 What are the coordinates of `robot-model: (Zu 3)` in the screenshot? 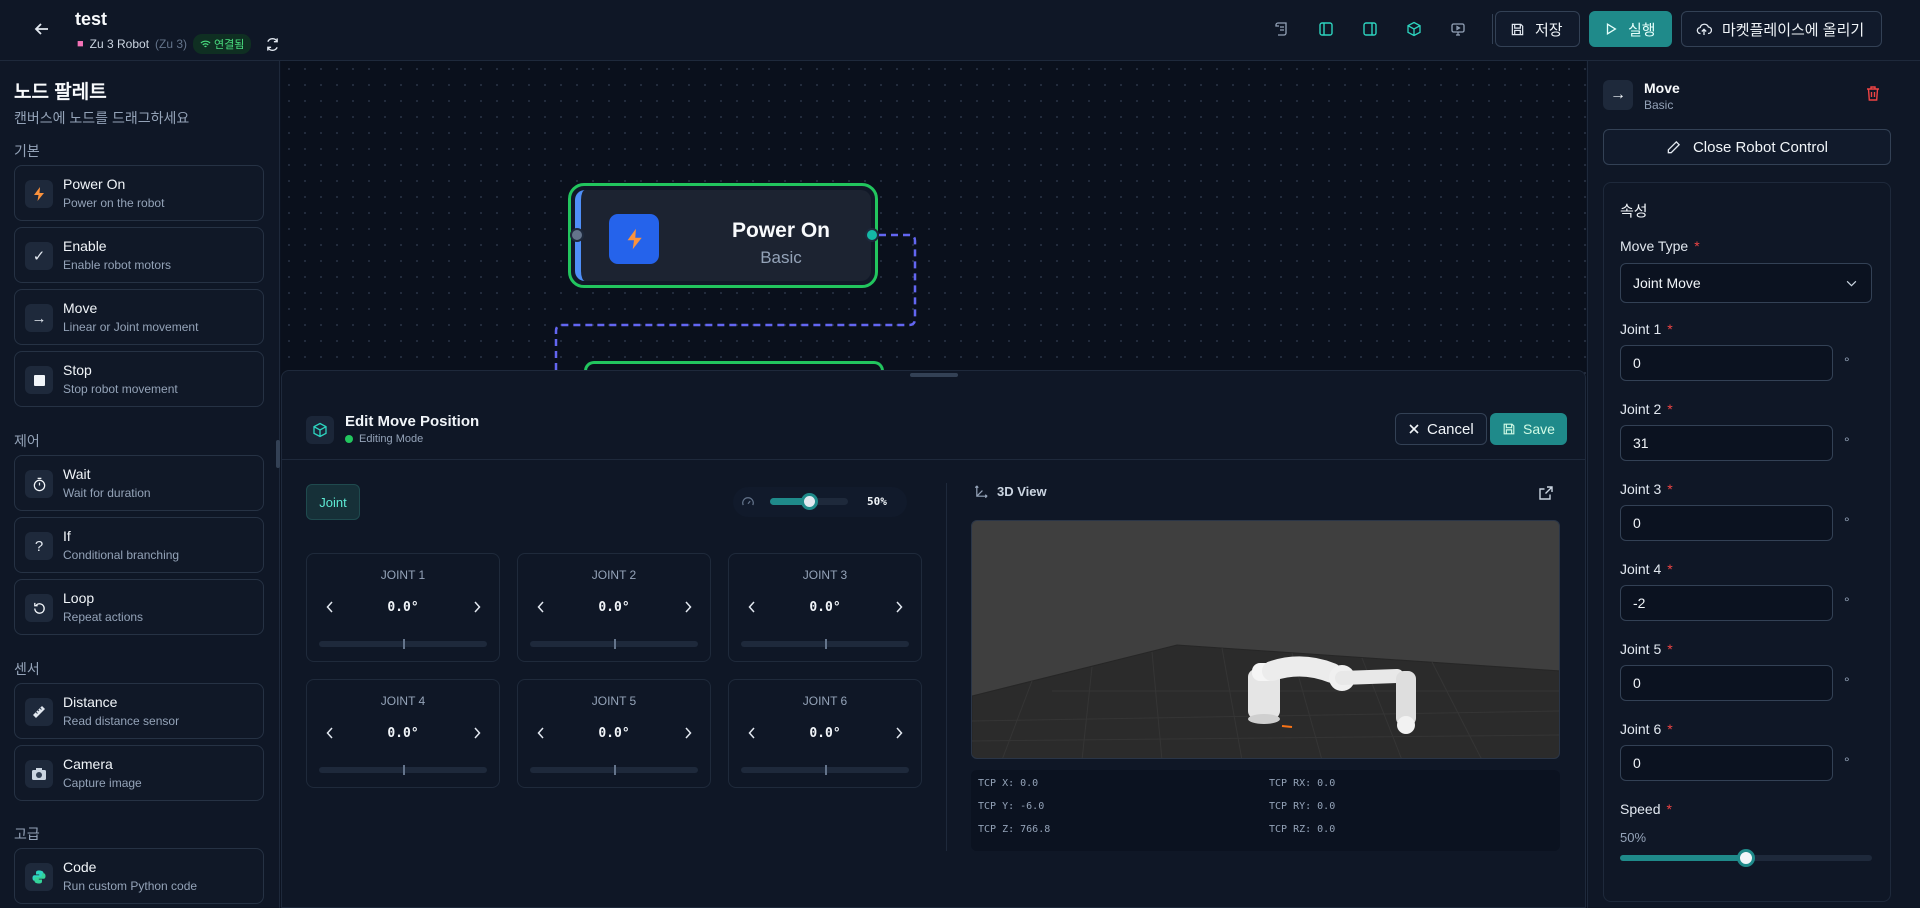 It's located at (171, 44).